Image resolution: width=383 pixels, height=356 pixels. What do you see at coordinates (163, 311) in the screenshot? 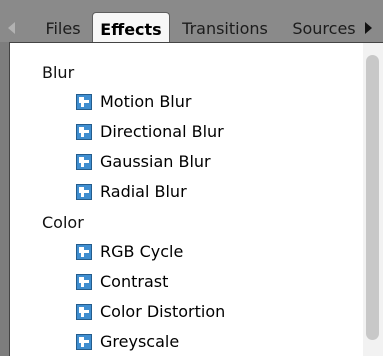
I see `item-label: Color Distortion` at bounding box center [163, 311].